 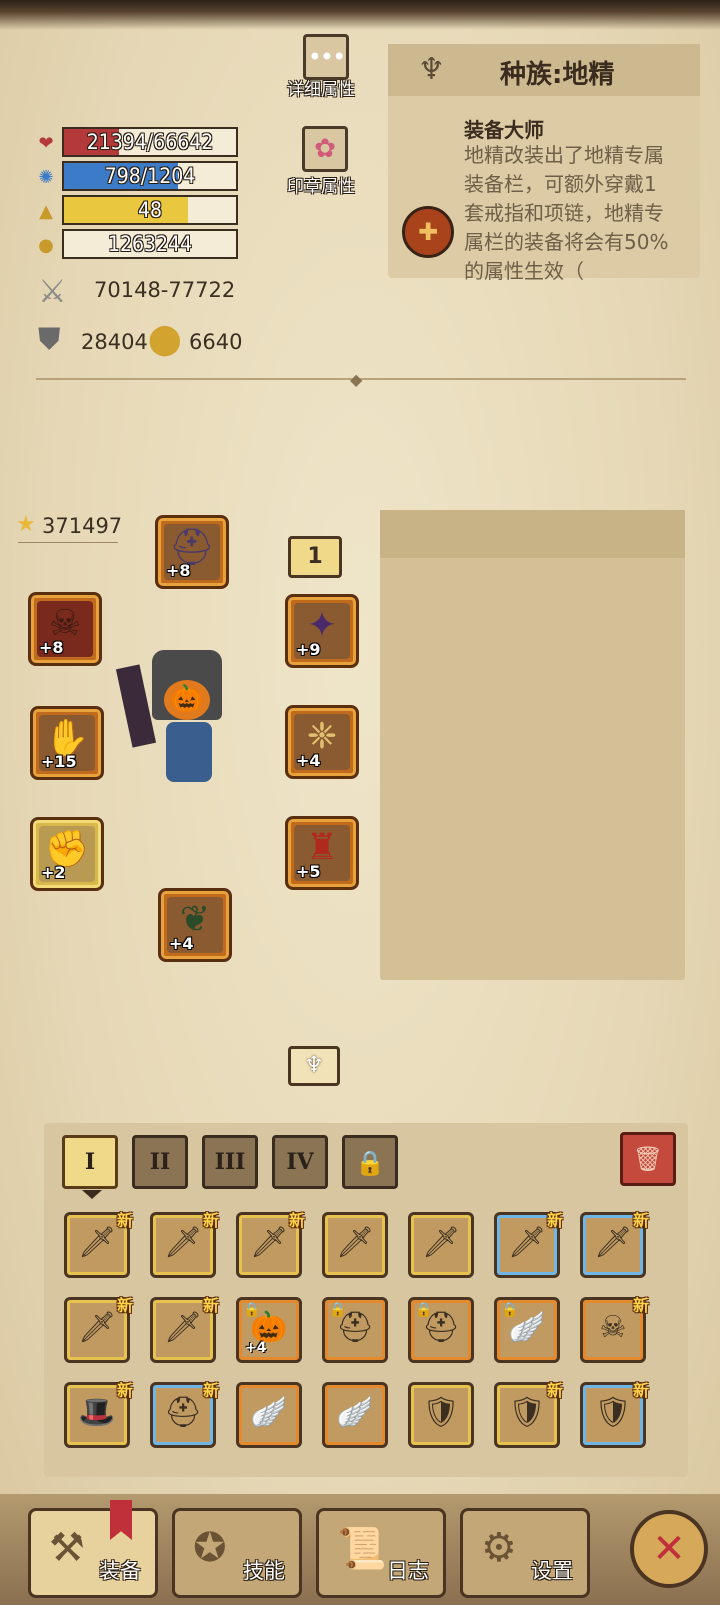 I want to click on inventory-item: 🪽 🔒, so click(x=527, y=1330).